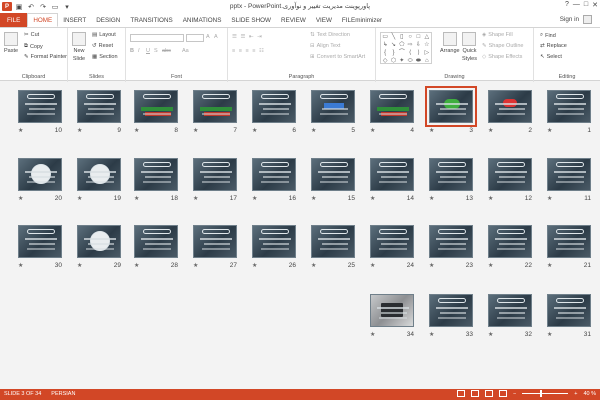 The height and width of the screenshot is (400, 600). I want to click on italic-button: I, so click(139, 51).